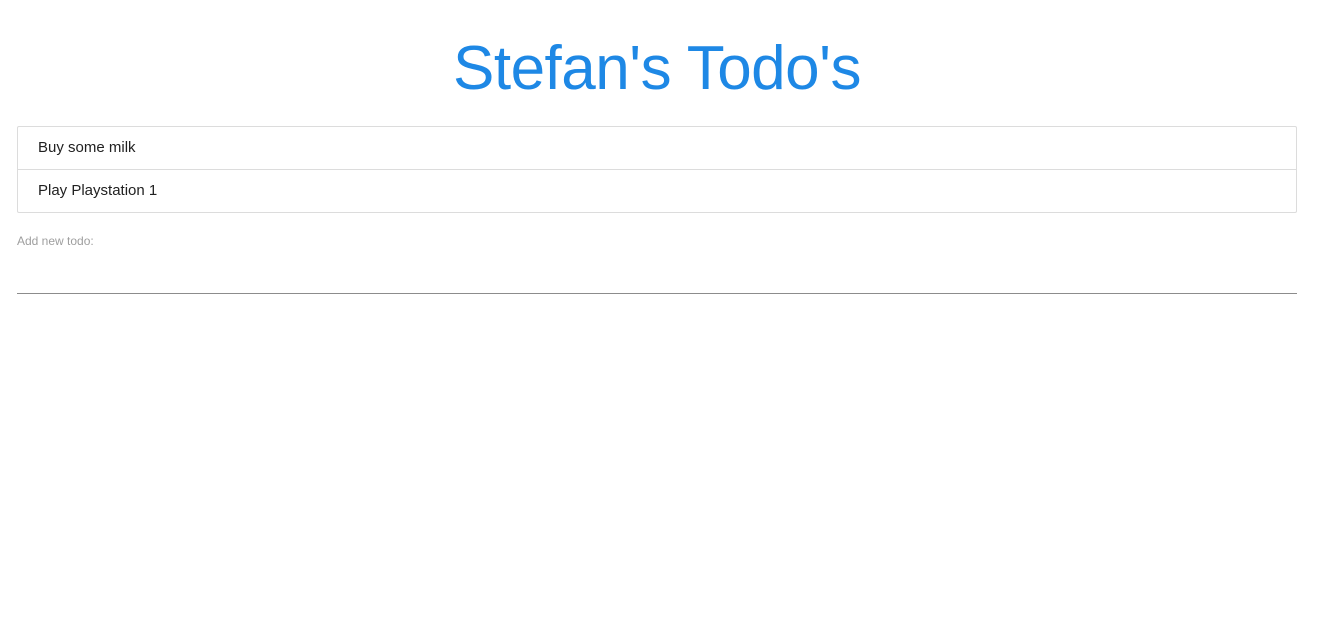 The image size is (1324, 625). What do you see at coordinates (657, 275) in the screenshot?
I see `add-todo-input` at bounding box center [657, 275].